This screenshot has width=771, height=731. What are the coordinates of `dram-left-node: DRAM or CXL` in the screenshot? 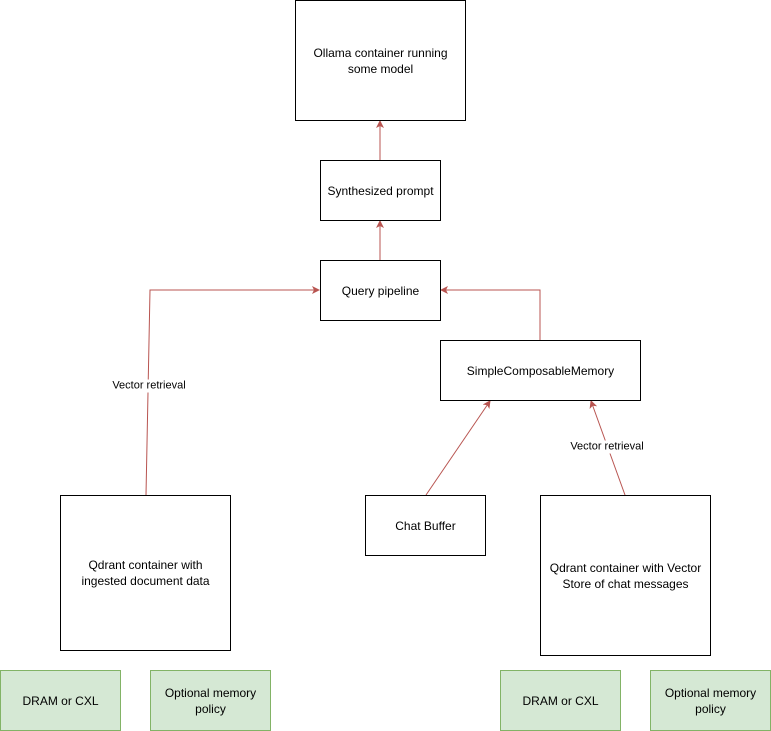 It's located at (60, 700).